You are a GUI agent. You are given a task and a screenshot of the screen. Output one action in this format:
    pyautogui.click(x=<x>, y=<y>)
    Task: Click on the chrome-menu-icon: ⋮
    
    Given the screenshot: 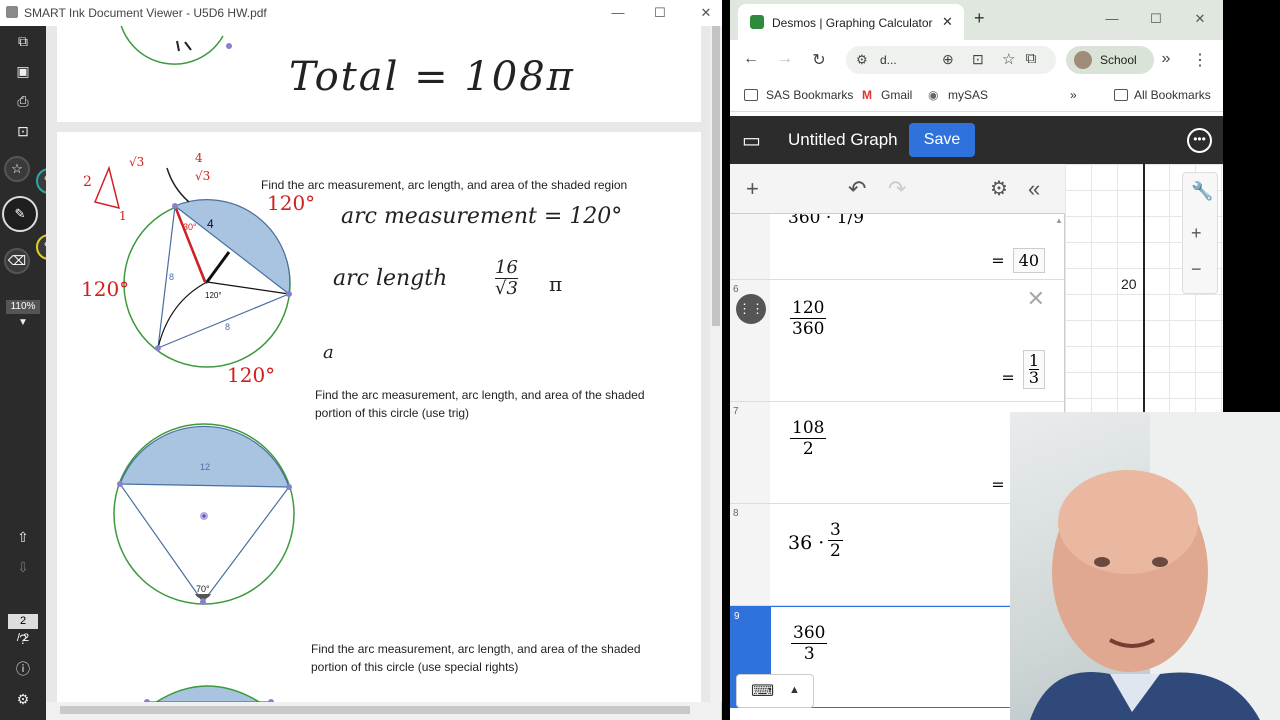 What is the action you would take?
    pyautogui.click(x=1200, y=60)
    